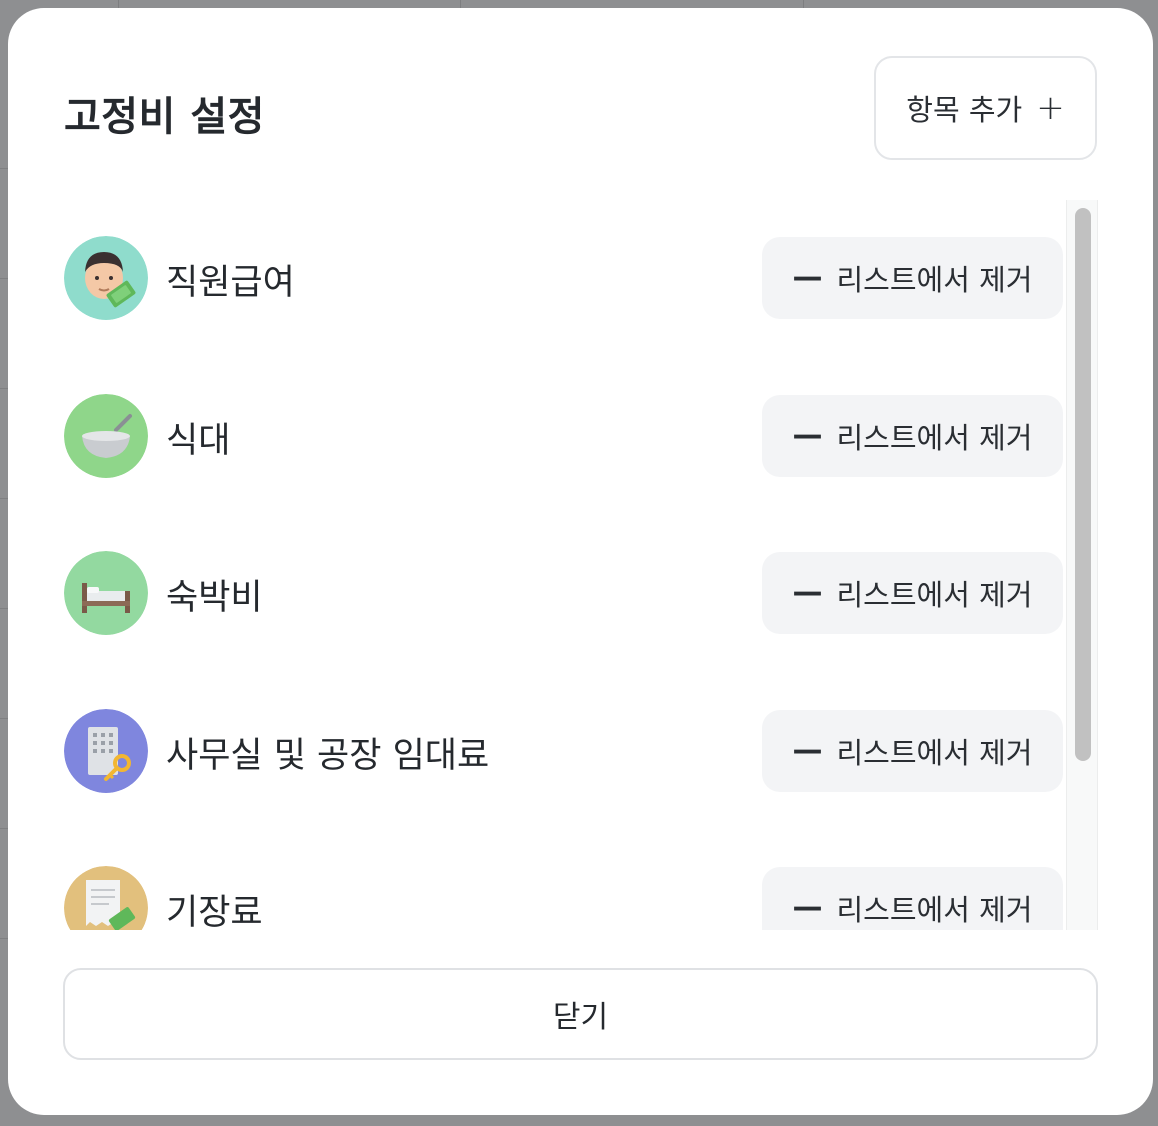 The width and height of the screenshot is (1158, 1126). Describe the element at coordinates (580, 1014) in the screenshot. I see `close-button: 닫기` at that location.